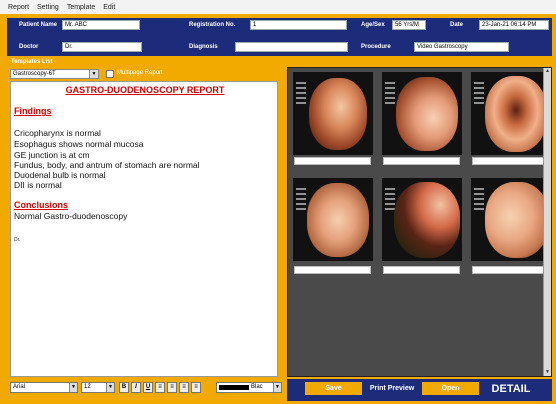 The height and width of the screenshot is (404, 556). What do you see at coordinates (79, 144) in the screenshot?
I see `finding-line: Esophagus shows normal mucosa` at bounding box center [79, 144].